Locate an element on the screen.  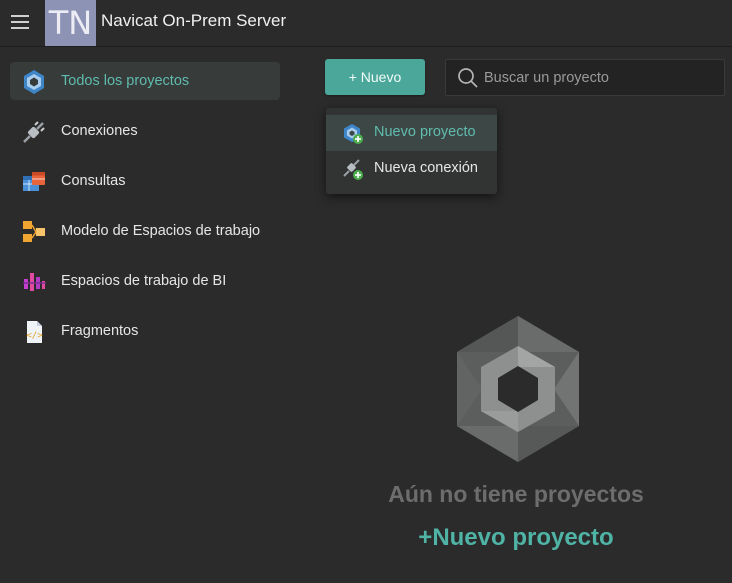
empty-state-message: Aún no tiene proyectos is located at coordinates (516, 494).